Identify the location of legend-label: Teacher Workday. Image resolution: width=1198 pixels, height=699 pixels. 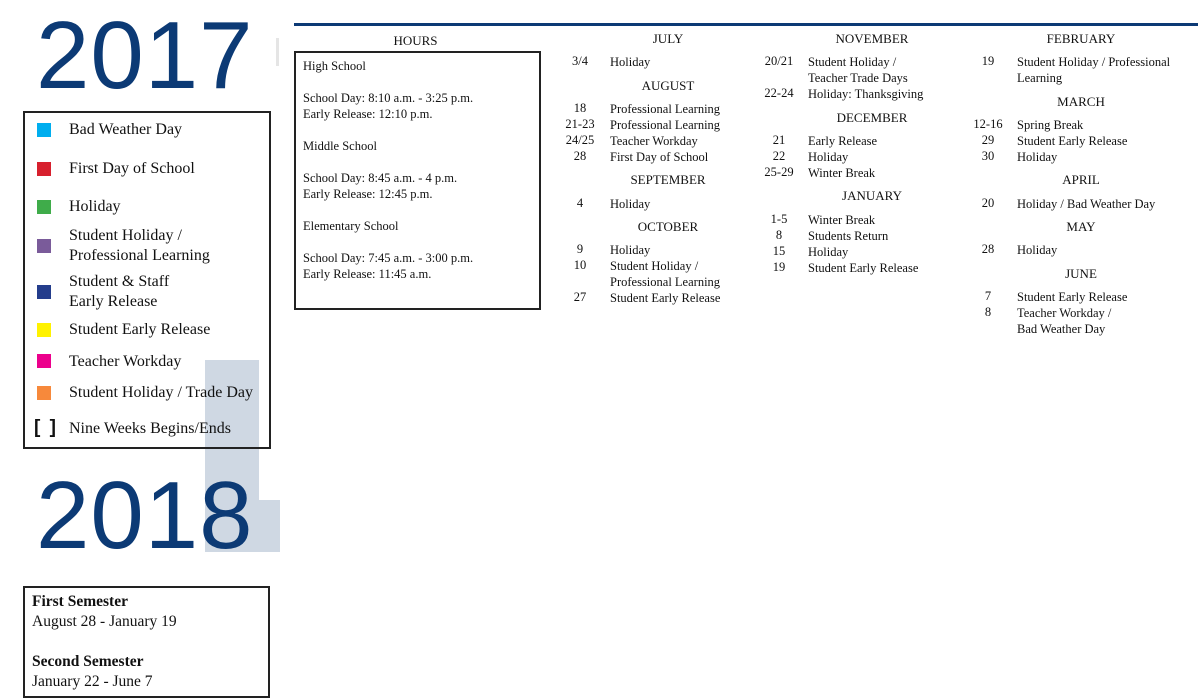
(125, 361).